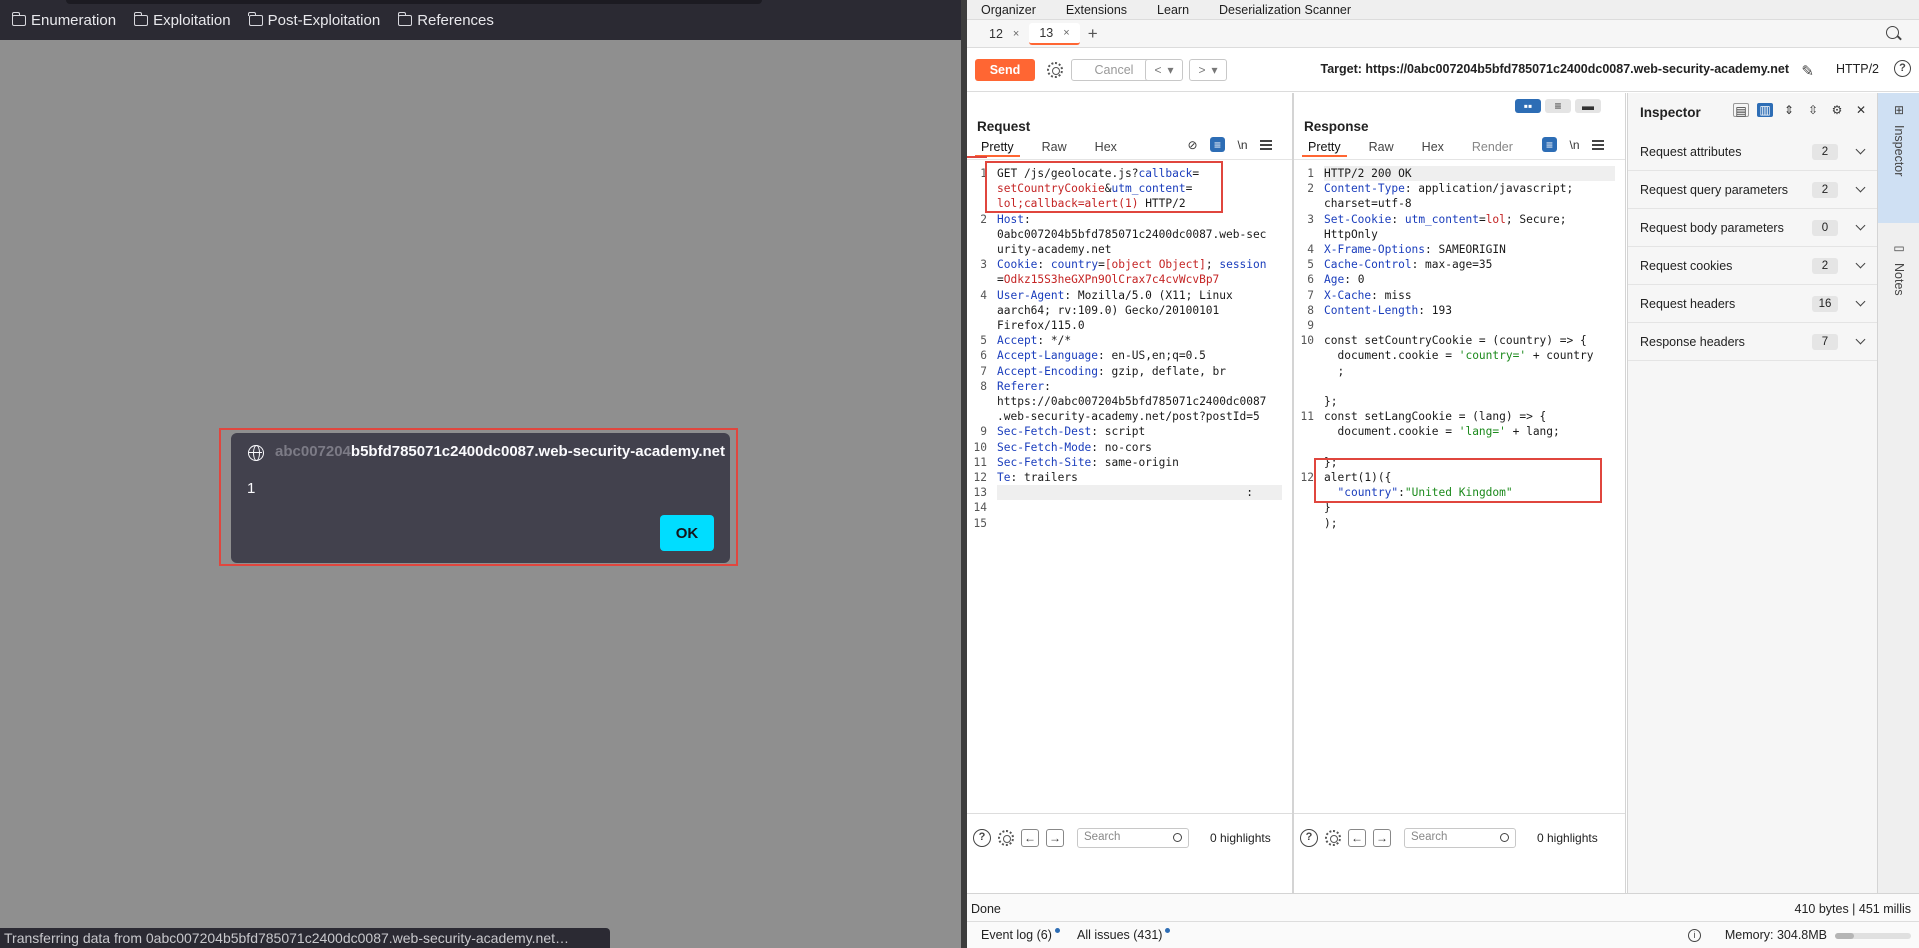 The height and width of the screenshot is (948, 1919). I want to click on split-layout-icon: ▪▪, so click(1528, 106).